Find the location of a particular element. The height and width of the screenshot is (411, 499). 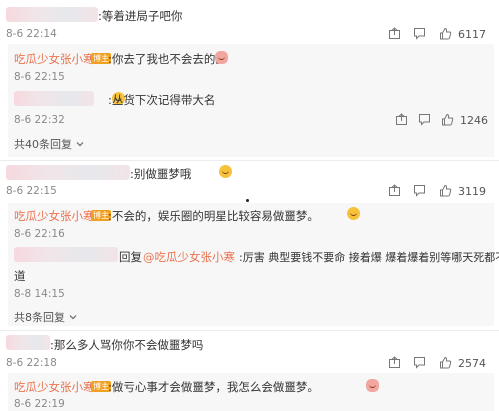

reply-time: 8-6 22:19 is located at coordinates (39, 404).